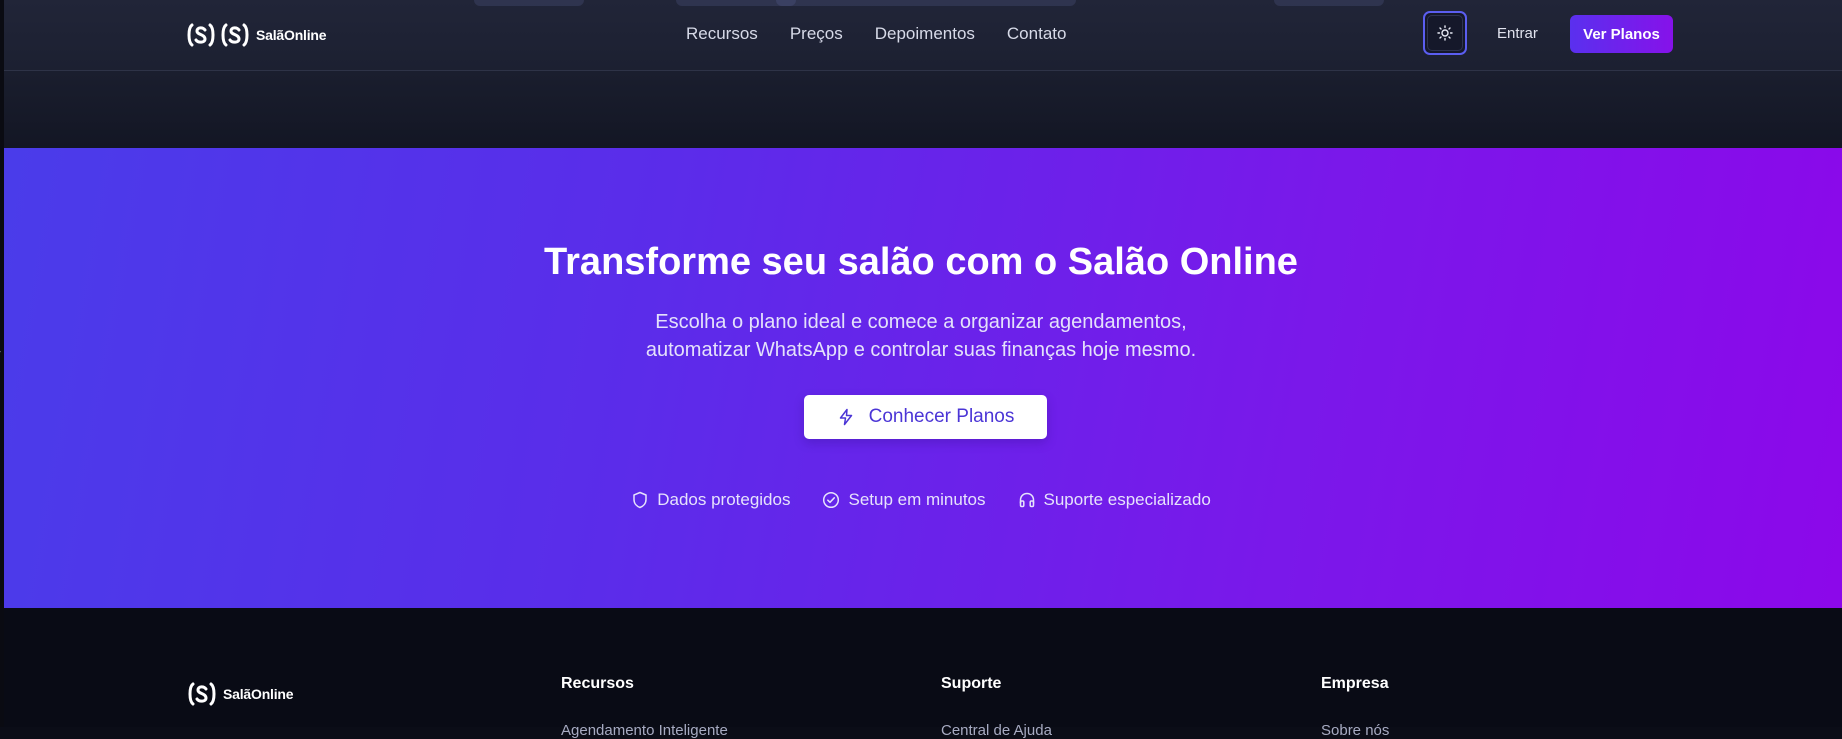 This screenshot has width=1842, height=739. Describe the element at coordinates (258, 694) in the screenshot. I see `footer-logo-text: SalãOnline` at that location.